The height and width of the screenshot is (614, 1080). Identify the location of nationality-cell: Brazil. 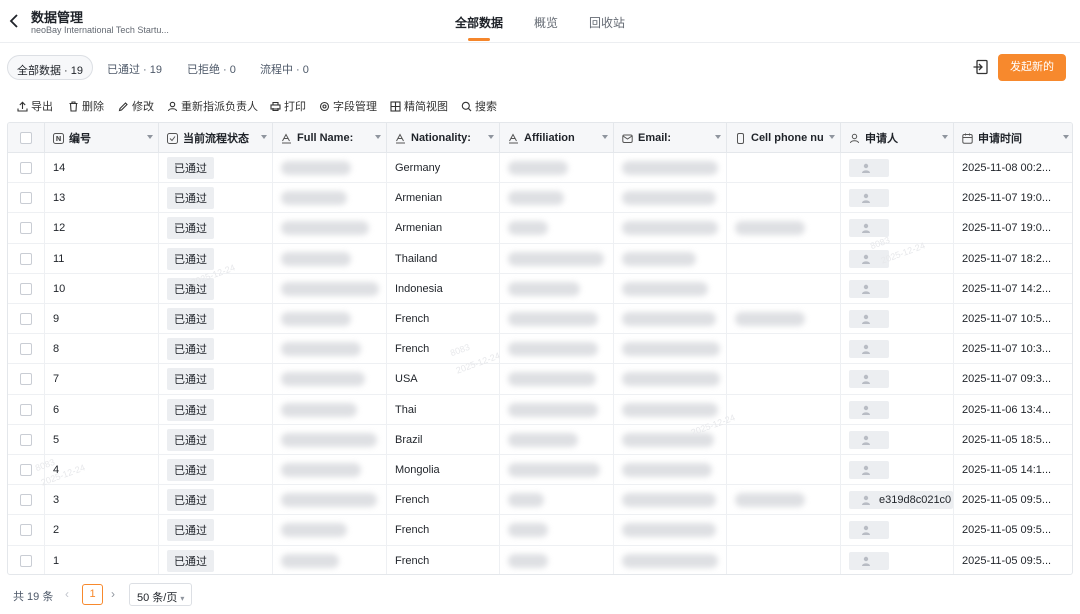
(443, 439).